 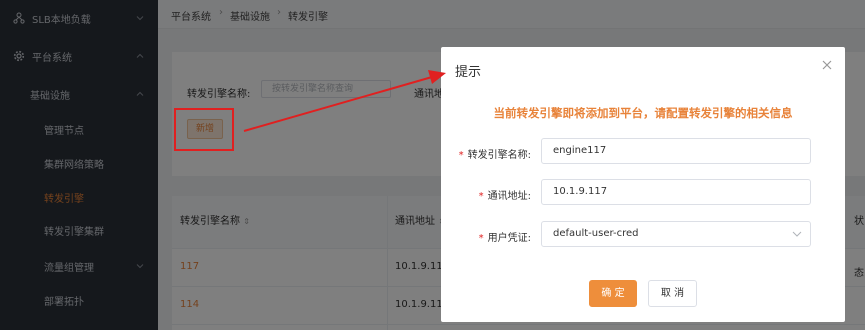 What do you see at coordinates (499, 155) in the screenshot?
I see `field-label-text: 转发引擎名称:` at bounding box center [499, 155].